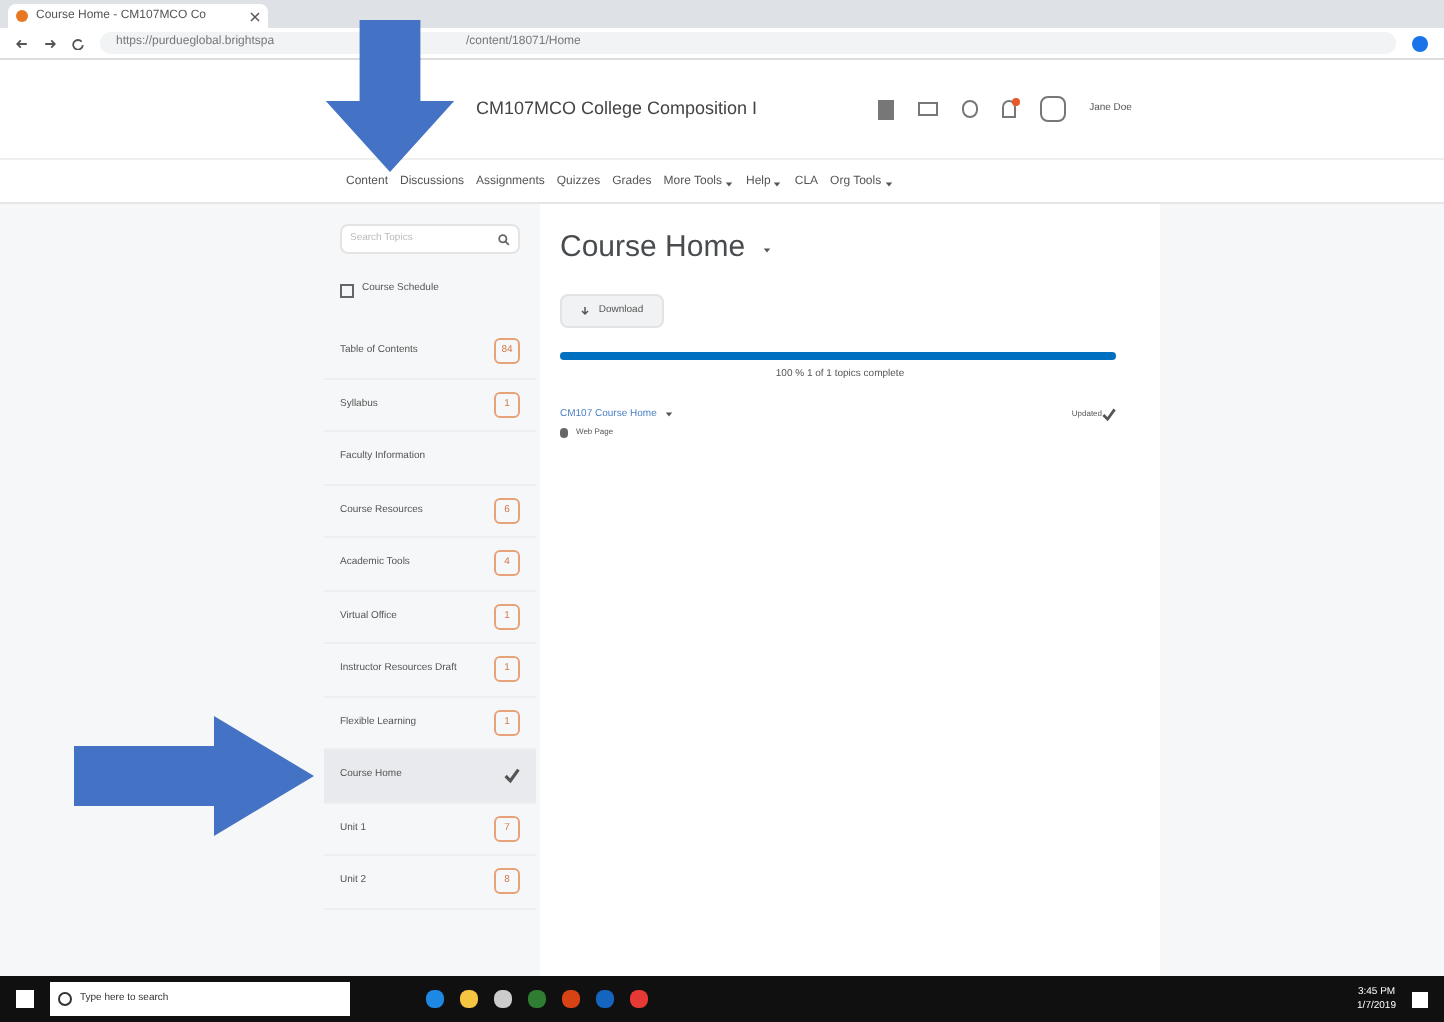 The height and width of the screenshot is (1022, 1444). I want to click on search-icon, so click(504, 239).